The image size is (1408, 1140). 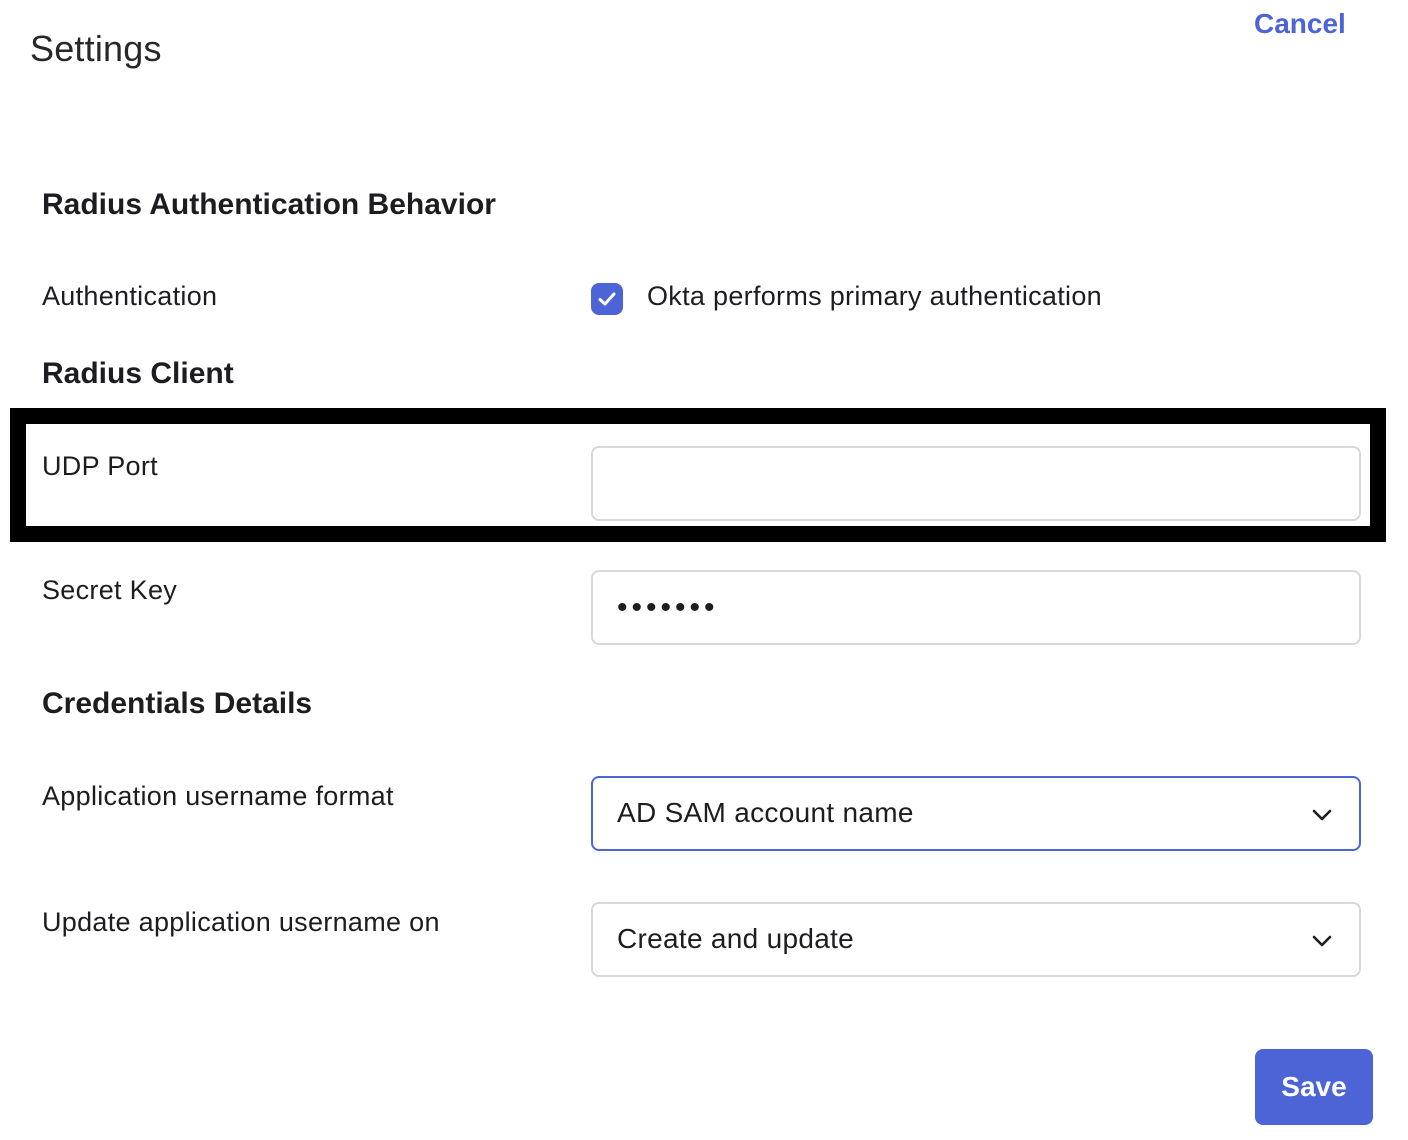 What do you see at coordinates (110, 590) in the screenshot?
I see `secret-key-label: Secret Key` at bounding box center [110, 590].